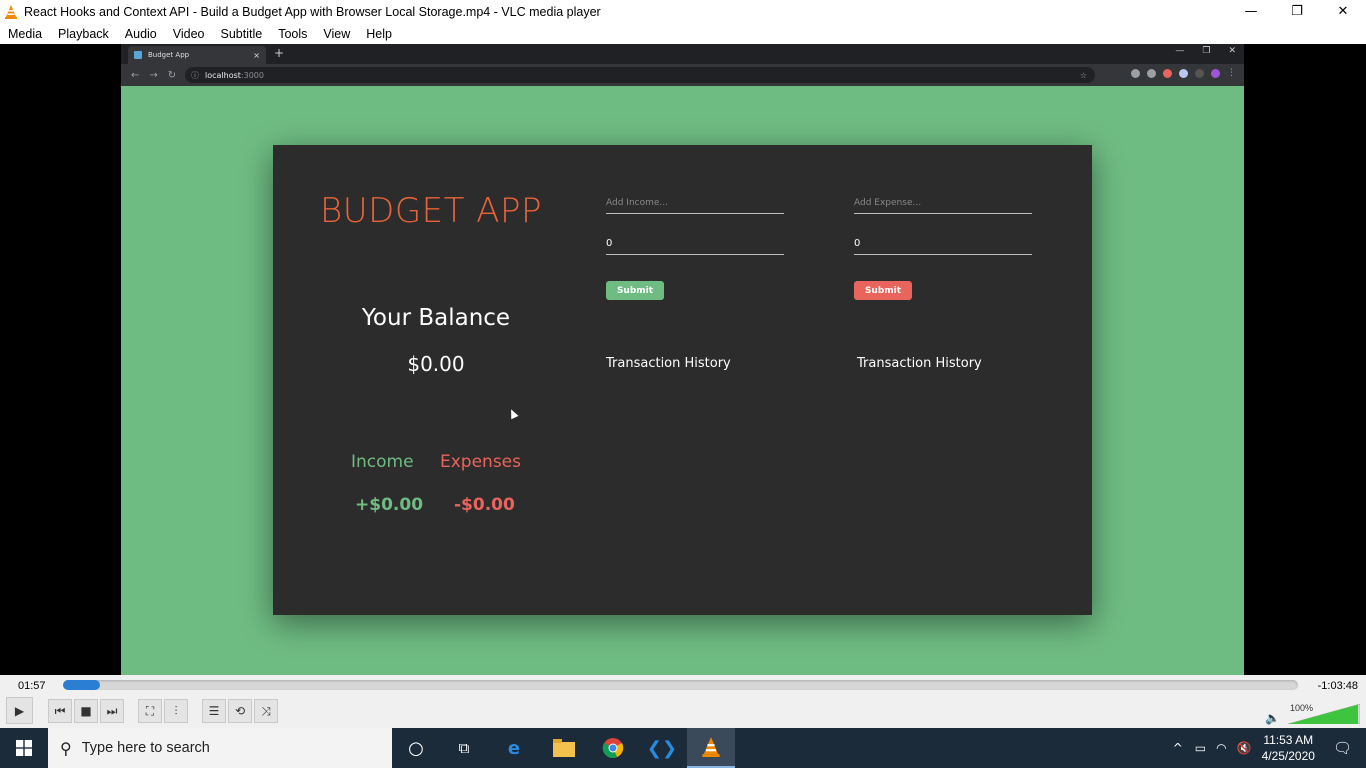 This screenshot has height=768, width=1366. What do you see at coordinates (66, 748) in the screenshot?
I see `search-icon: ⚲` at bounding box center [66, 748].